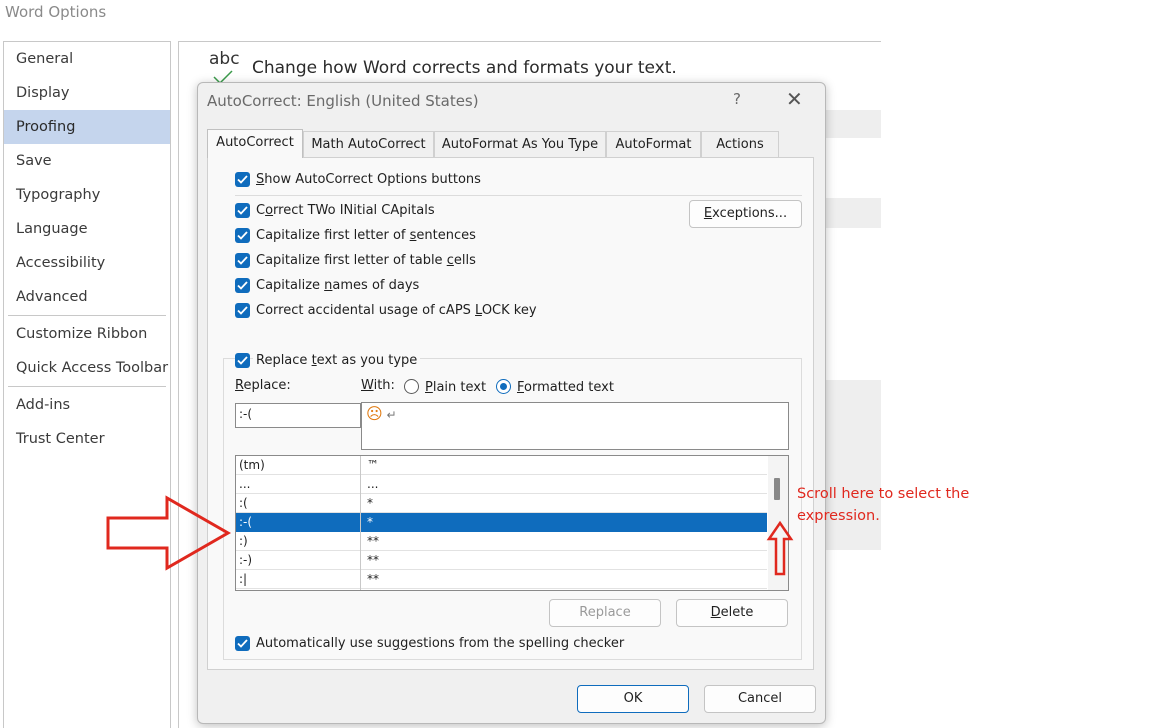 The width and height of the screenshot is (1152, 728). Describe the element at coordinates (56, 12) in the screenshot. I see `window-title: Word Options` at that location.